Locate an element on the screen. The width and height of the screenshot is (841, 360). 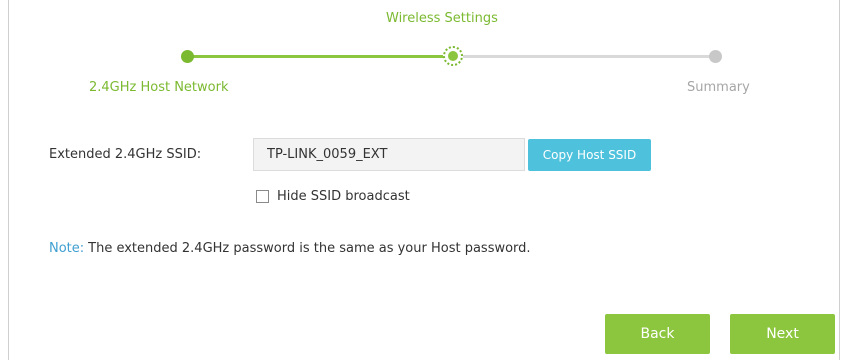
hide-ssid-checkbox is located at coordinates (262, 196).